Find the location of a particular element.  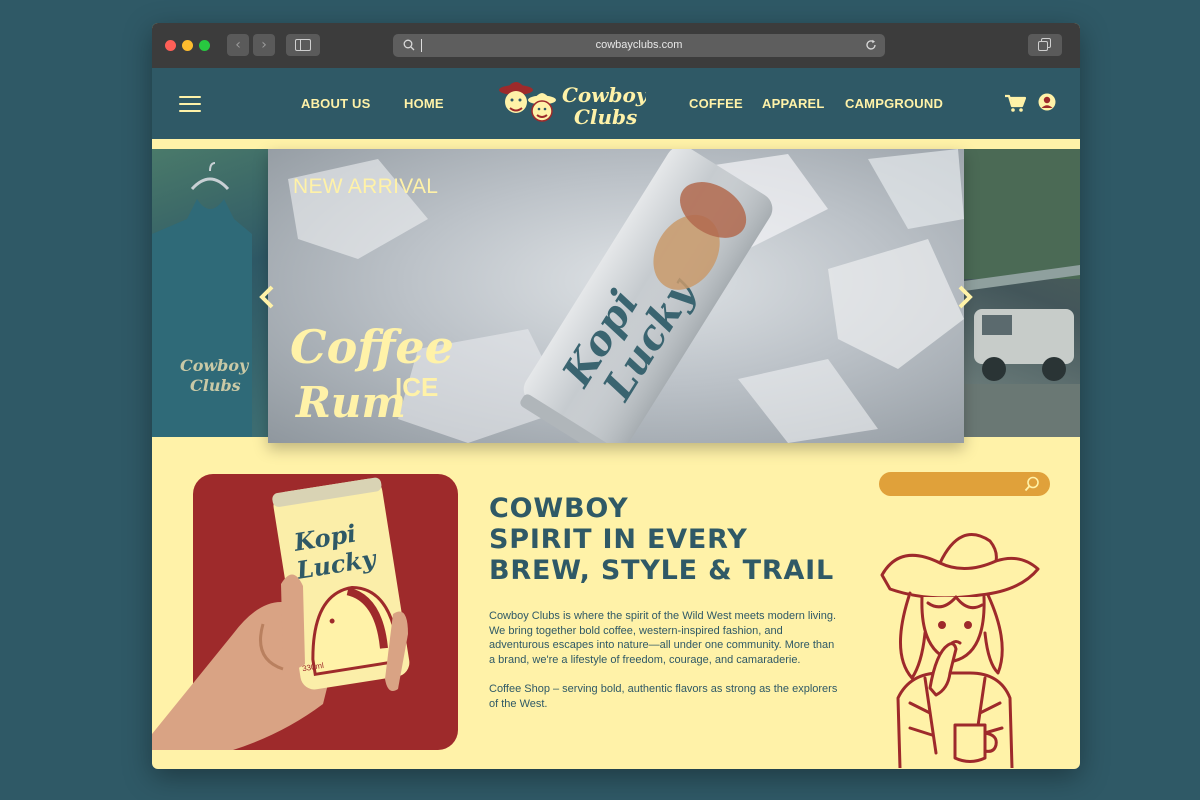

hand-holding-can-image: Kopi Lucky 330ml is located at coordinates (281, 613).